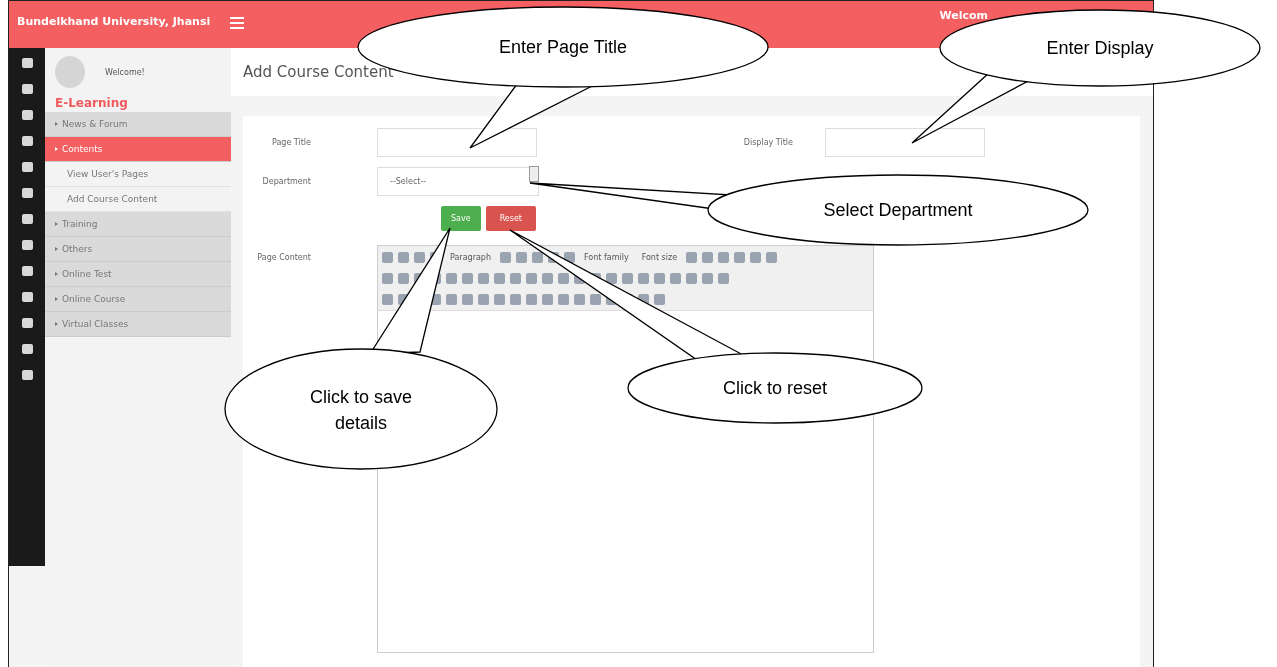  What do you see at coordinates (563, 47) in the screenshot?
I see `callout-text: Enter Page Title` at bounding box center [563, 47].